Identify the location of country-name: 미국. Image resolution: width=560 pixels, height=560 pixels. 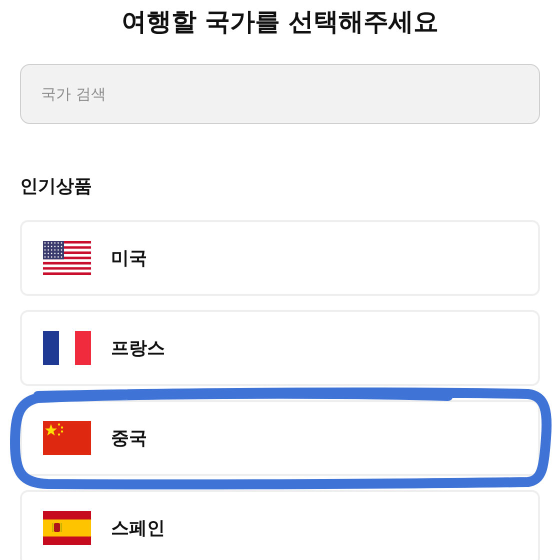
(129, 258).